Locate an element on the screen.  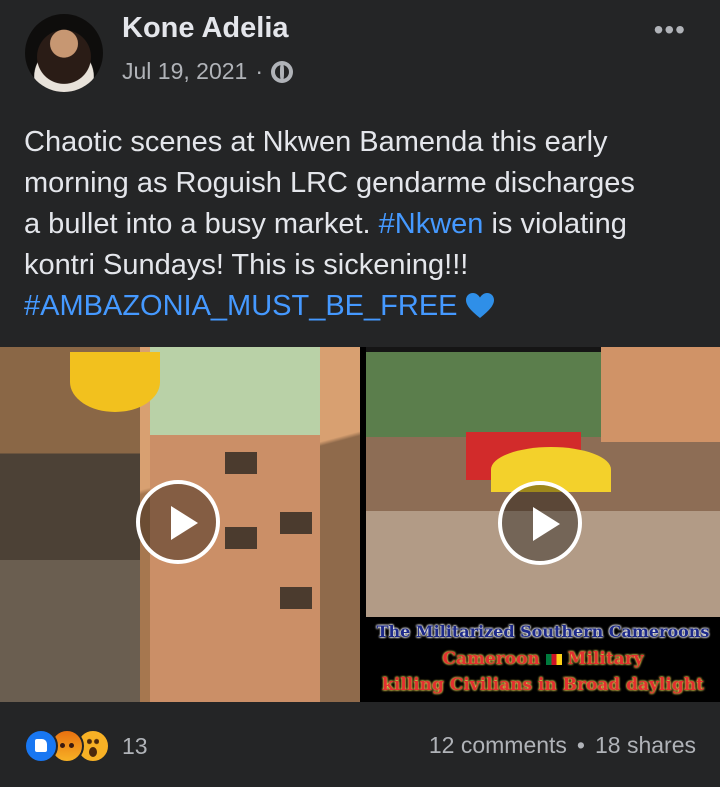
post-text-segment: is violating is located at coordinates (555, 224).